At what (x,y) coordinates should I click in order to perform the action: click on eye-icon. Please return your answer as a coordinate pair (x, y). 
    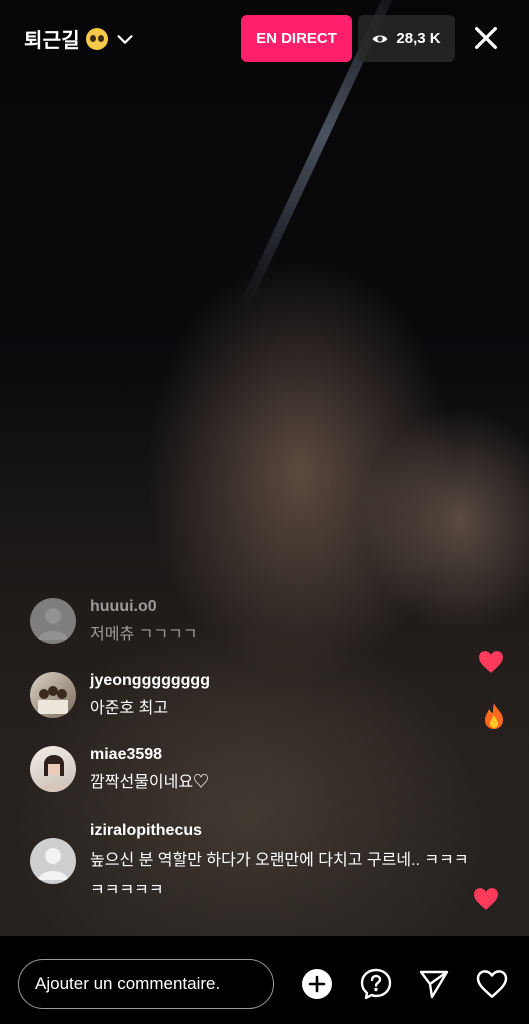
    Looking at the image, I should click on (380, 38).